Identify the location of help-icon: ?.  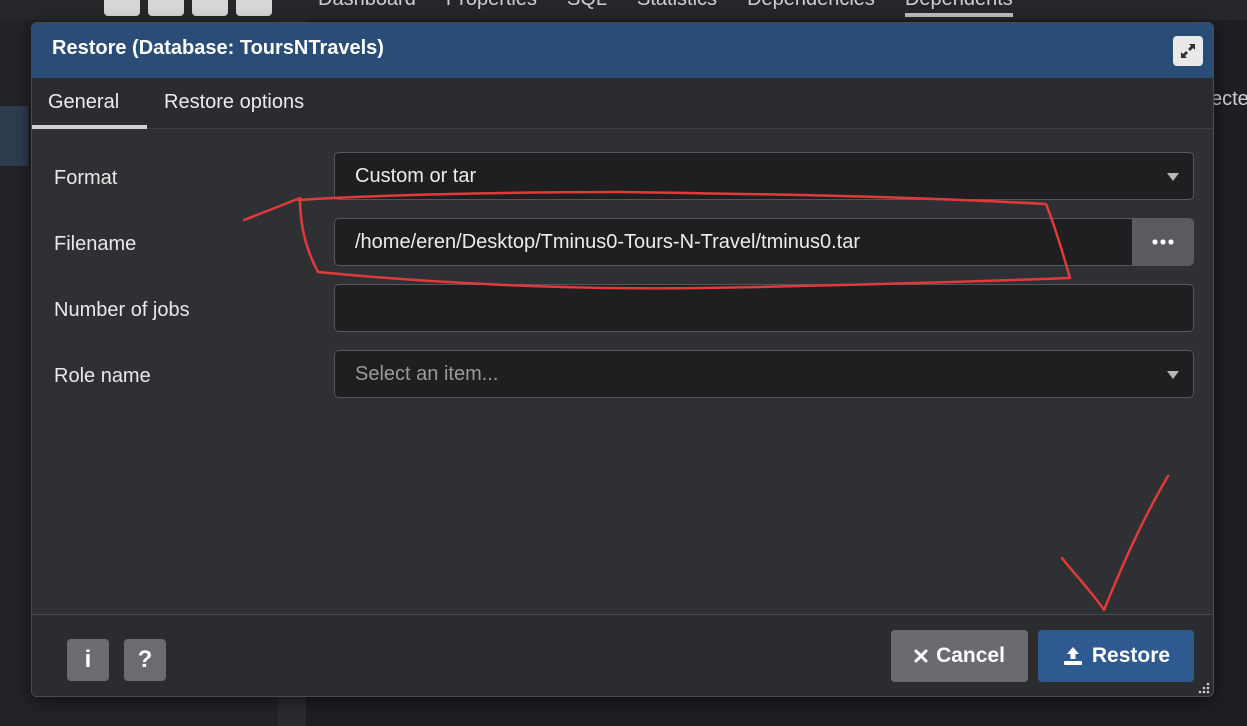
(145, 659).